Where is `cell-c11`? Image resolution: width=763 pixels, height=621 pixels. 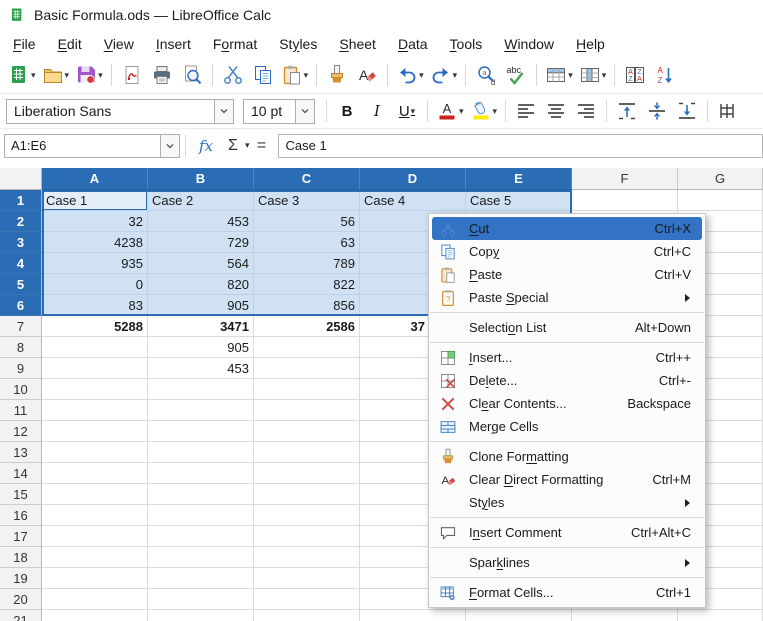 cell-c11 is located at coordinates (307, 410).